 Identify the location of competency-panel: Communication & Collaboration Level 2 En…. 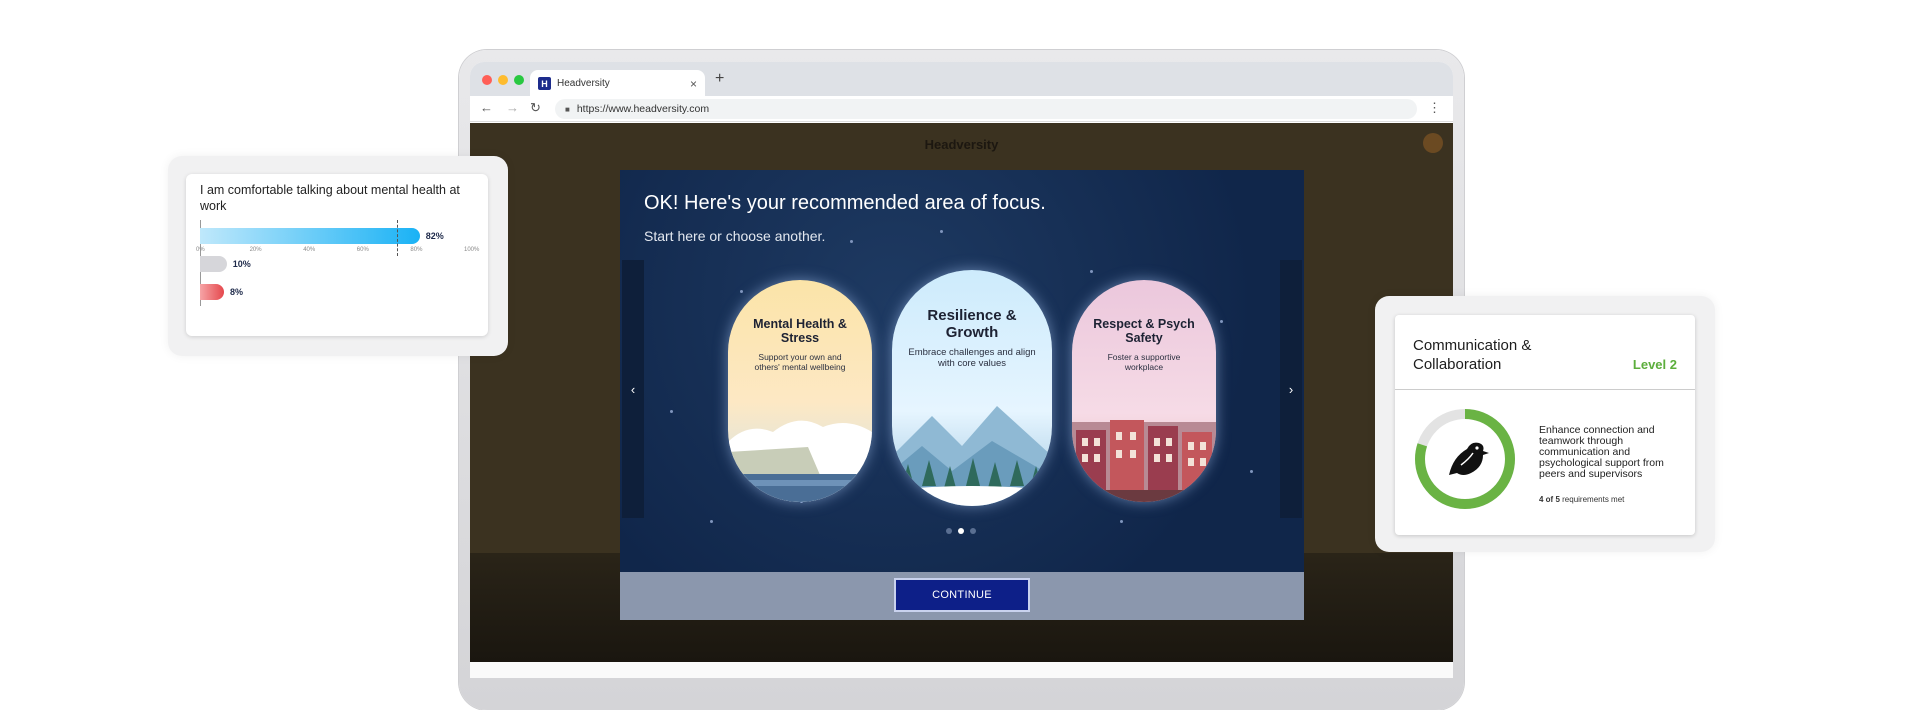
(1545, 425).